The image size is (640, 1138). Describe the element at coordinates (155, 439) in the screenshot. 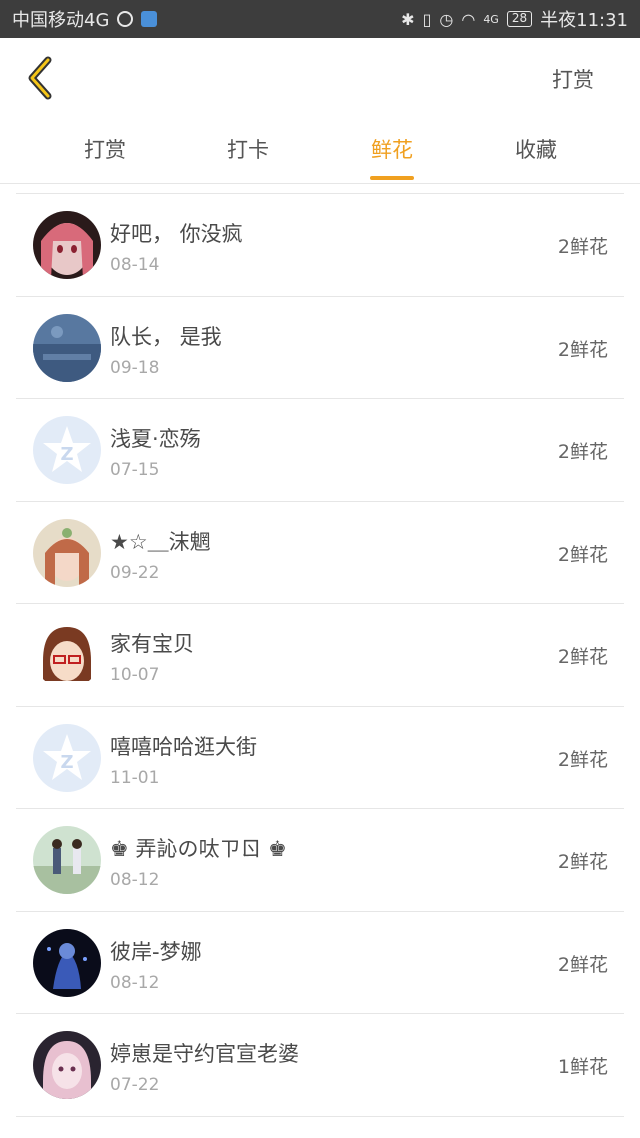

I see `user-name: 浅夏·恋殇` at that location.